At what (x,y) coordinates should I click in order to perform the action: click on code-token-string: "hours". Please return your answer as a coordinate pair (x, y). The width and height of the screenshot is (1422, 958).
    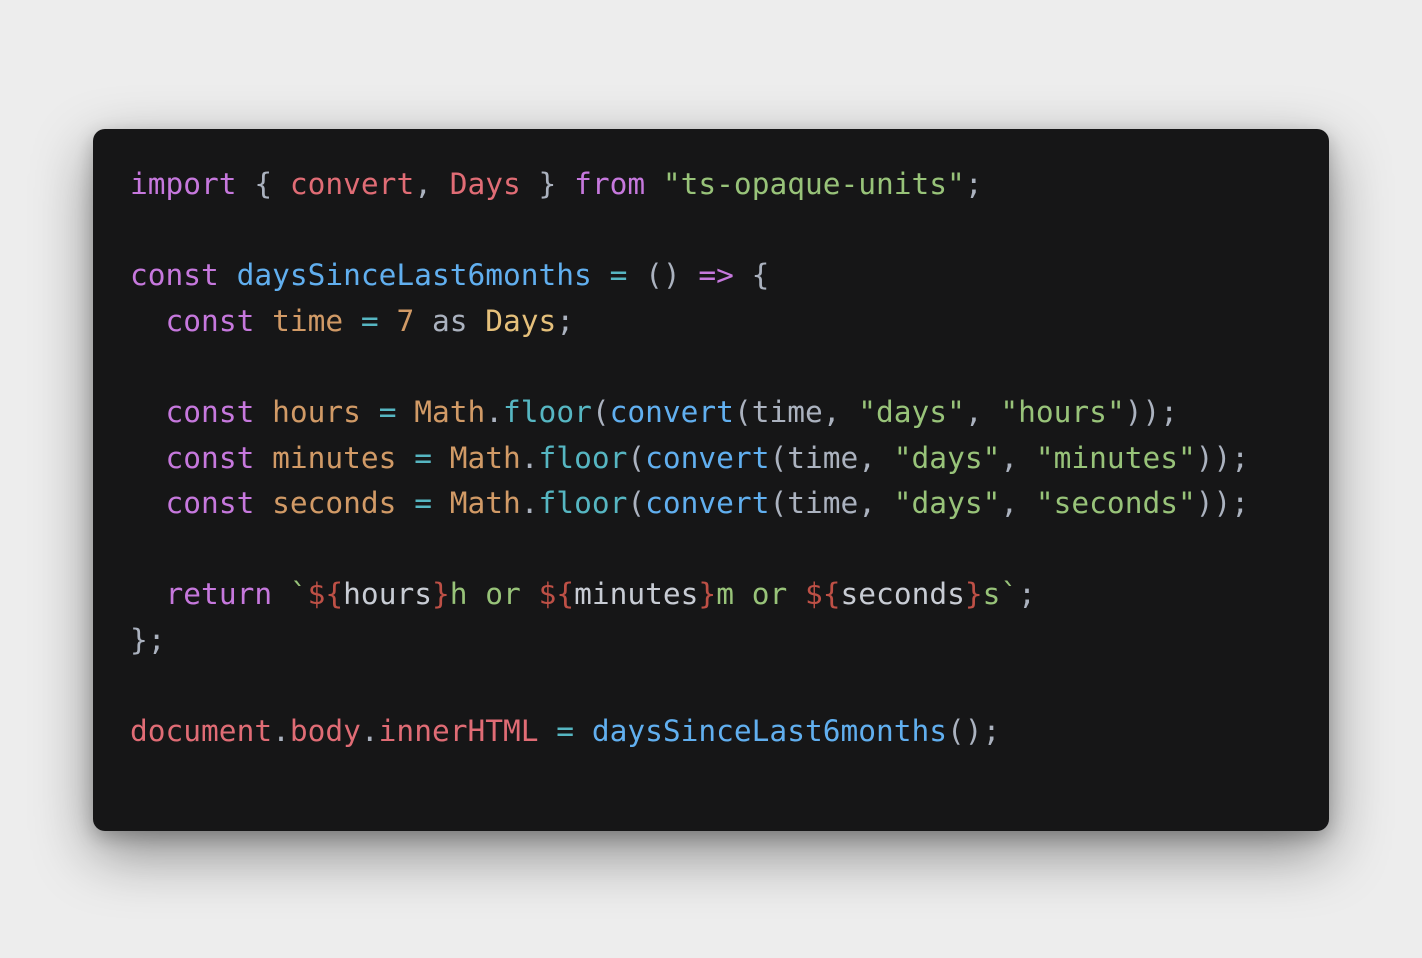
    Looking at the image, I should click on (1062, 411).